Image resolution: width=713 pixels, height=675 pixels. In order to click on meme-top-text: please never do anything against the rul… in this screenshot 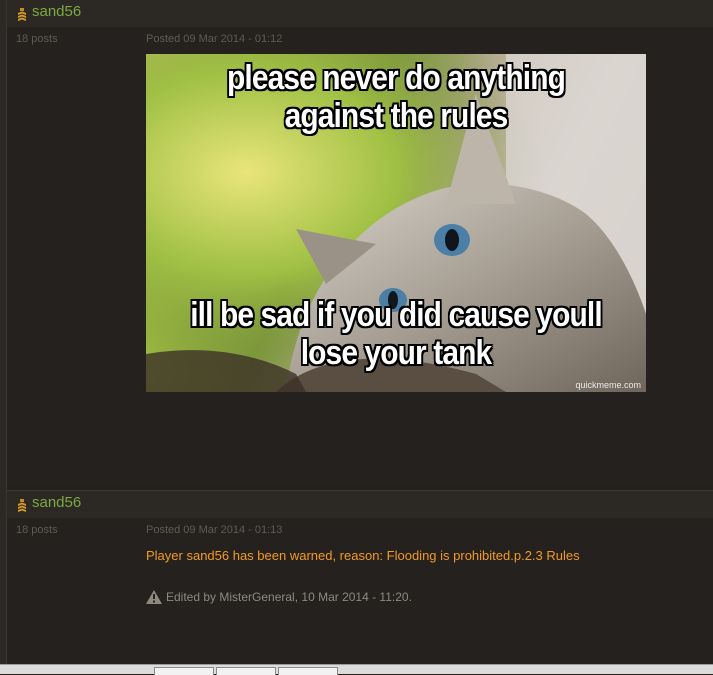, I will do `click(396, 97)`.